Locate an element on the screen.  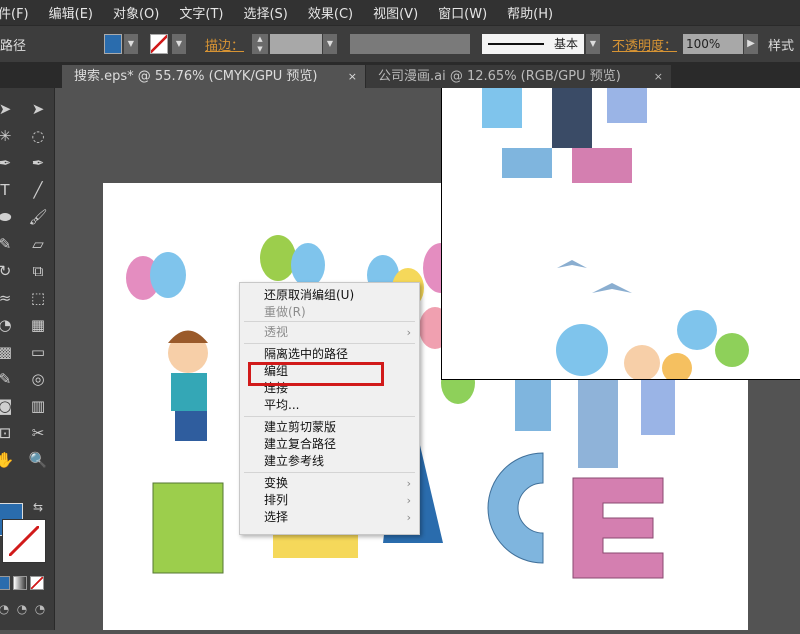
variable-width-profile is located at coordinates (410, 44).